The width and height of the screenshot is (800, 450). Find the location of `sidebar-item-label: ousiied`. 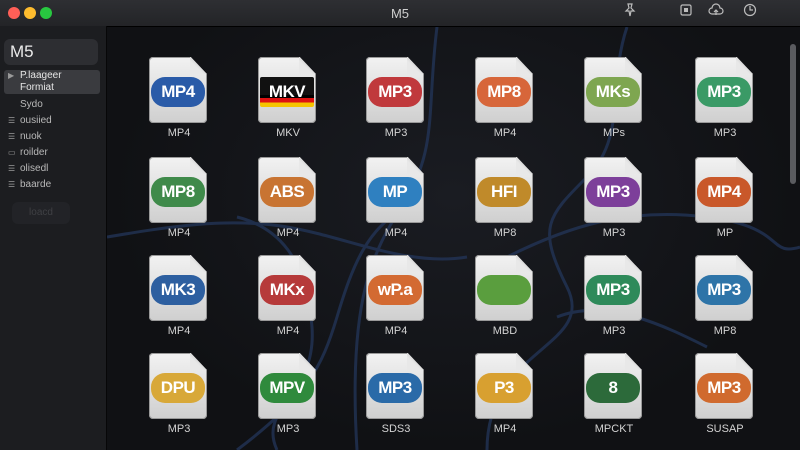

sidebar-item-label: ousiied is located at coordinates (36, 120).